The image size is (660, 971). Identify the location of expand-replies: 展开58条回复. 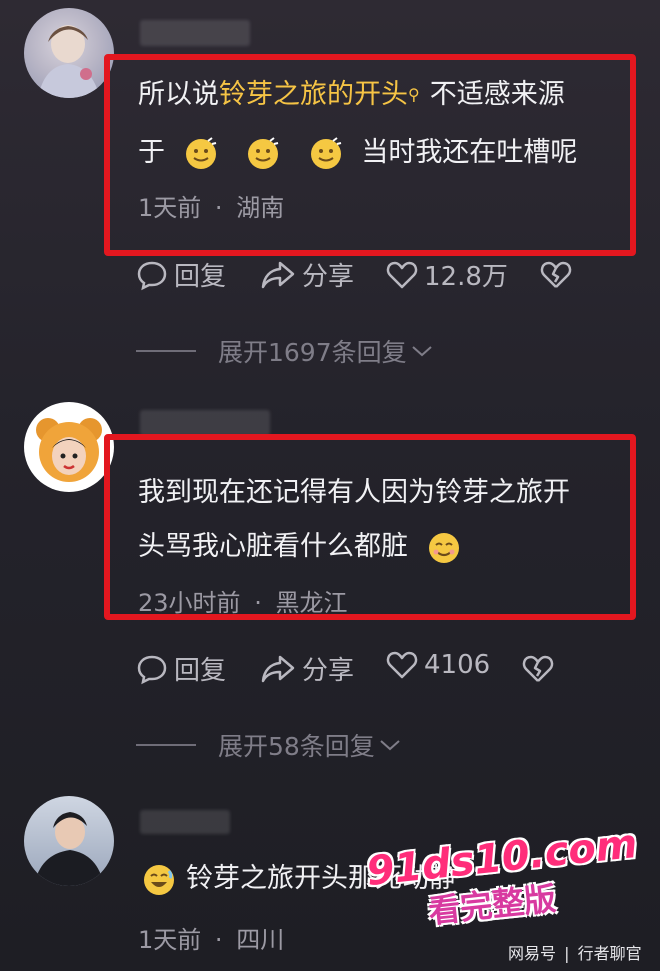
(268, 745).